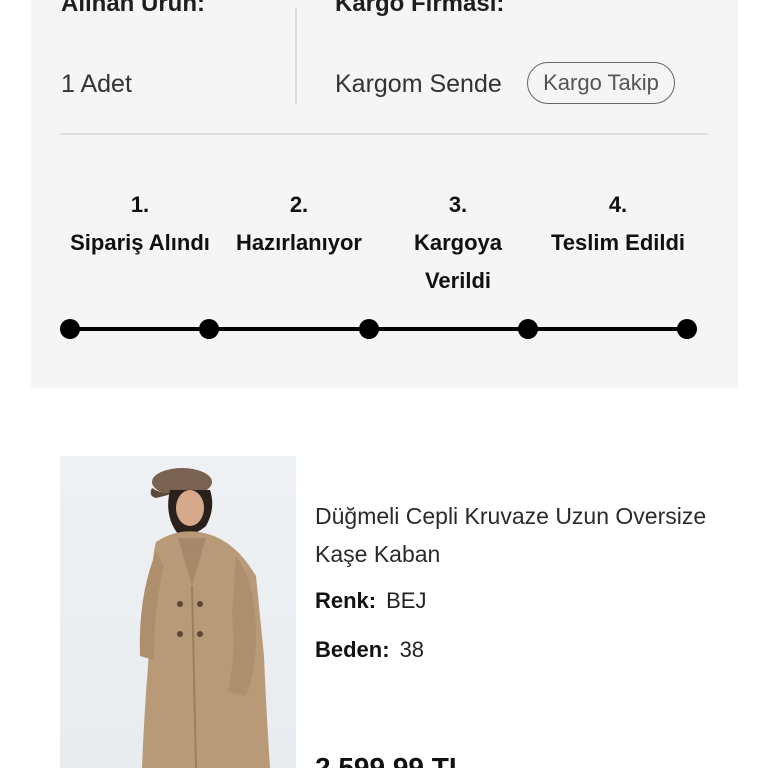  Describe the element at coordinates (140, 224) in the screenshot. I see `step-order-received: 1. Sipariş Alındı` at that location.